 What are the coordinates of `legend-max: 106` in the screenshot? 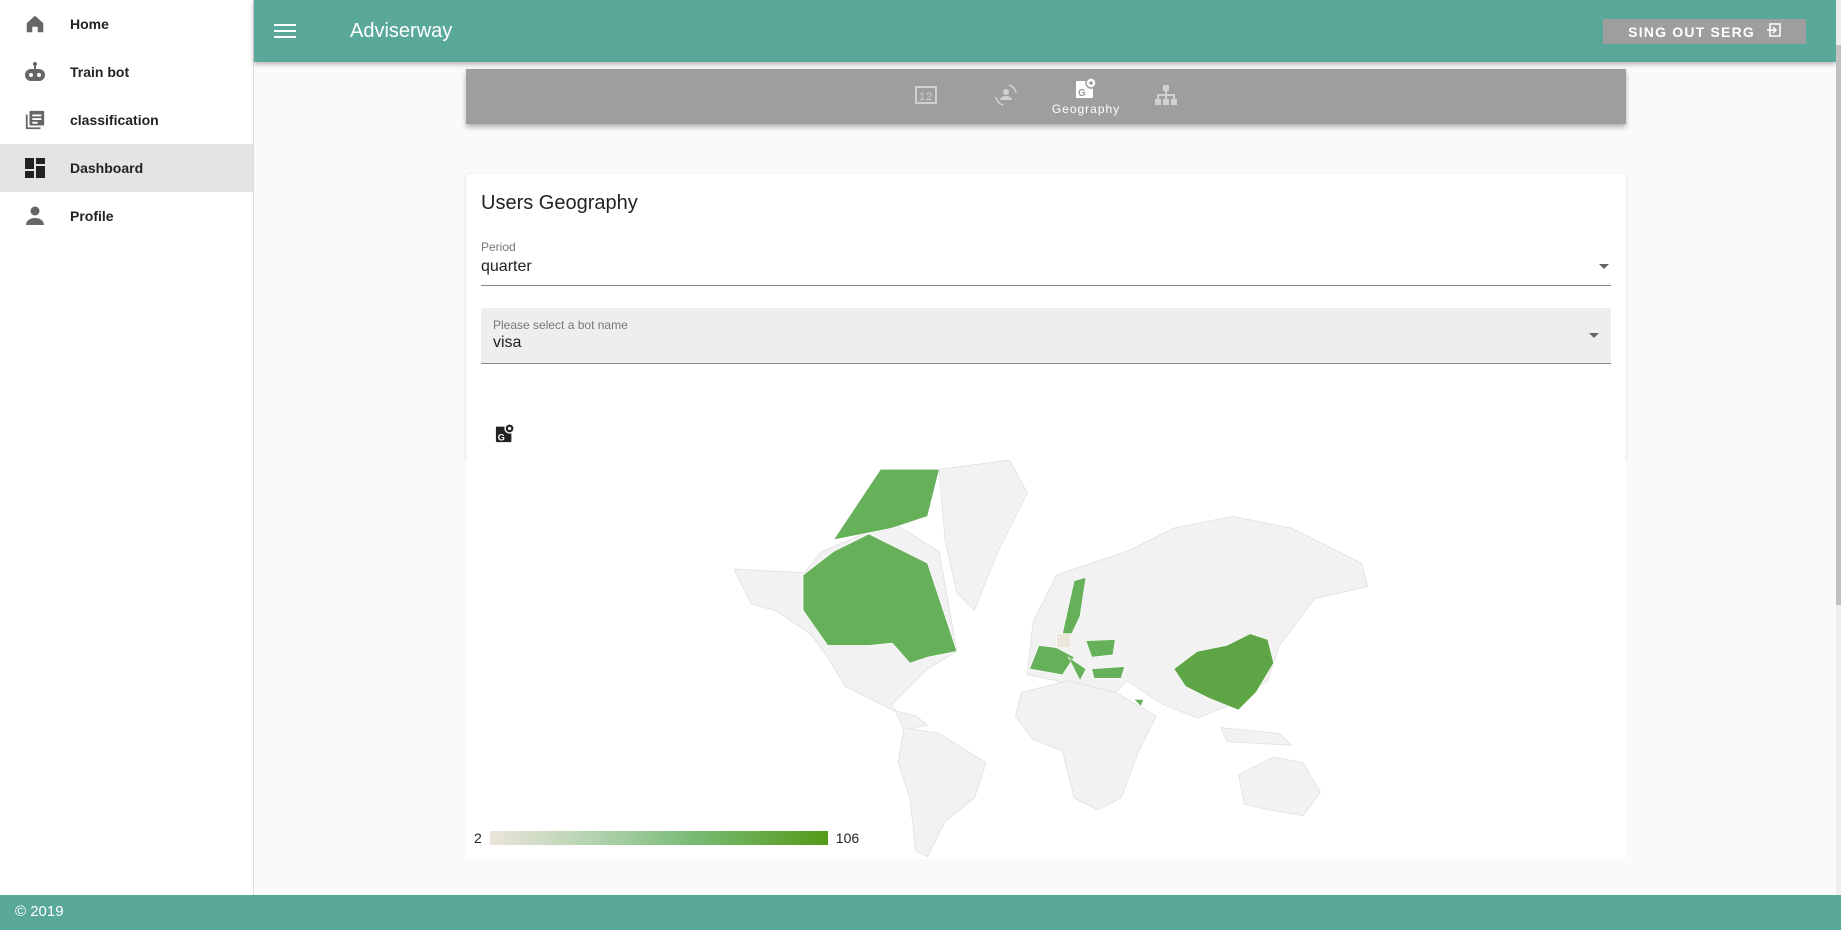 It's located at (847, 838).